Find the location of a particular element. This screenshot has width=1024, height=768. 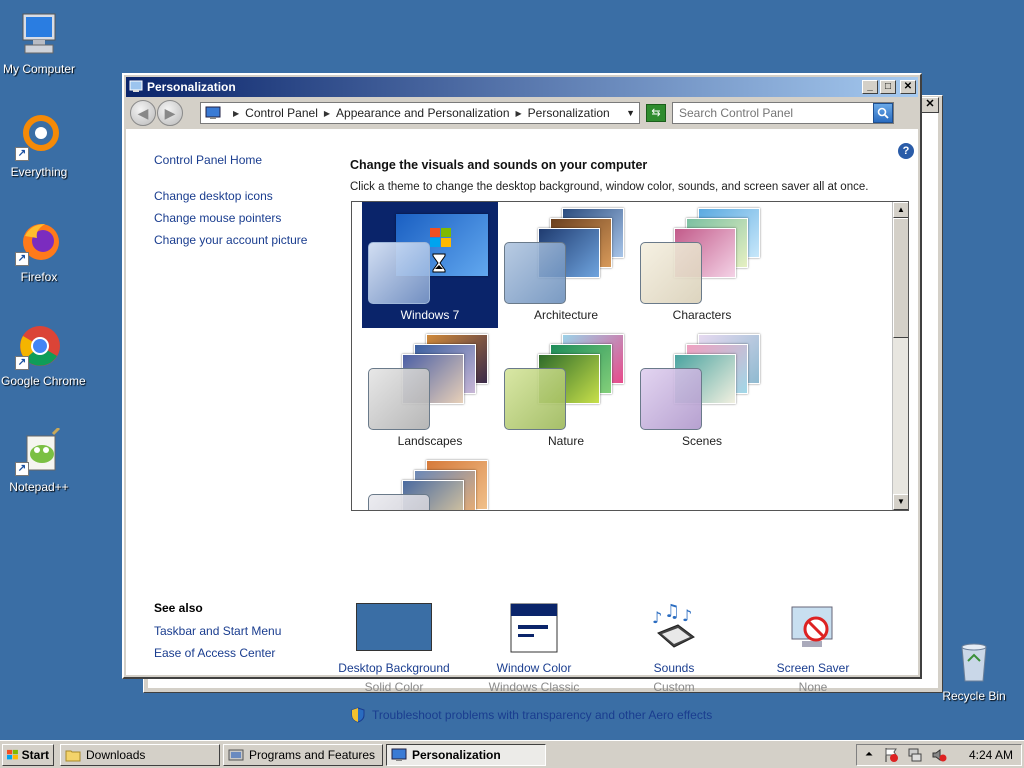

theme-unnamed is located at coordinates (430, 482).